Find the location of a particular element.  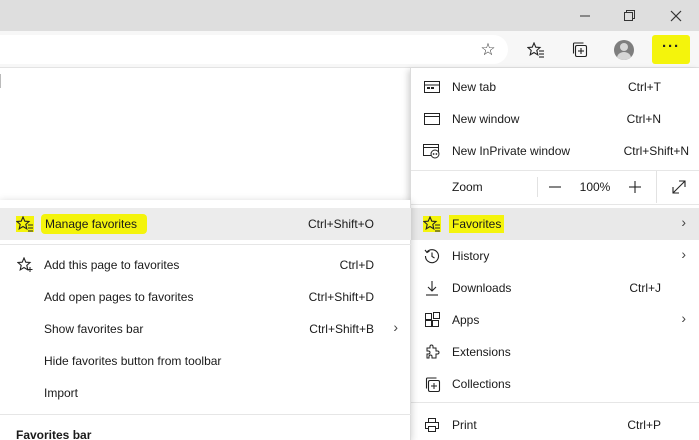

zoom-out-button is located at coordinates (555, 187).